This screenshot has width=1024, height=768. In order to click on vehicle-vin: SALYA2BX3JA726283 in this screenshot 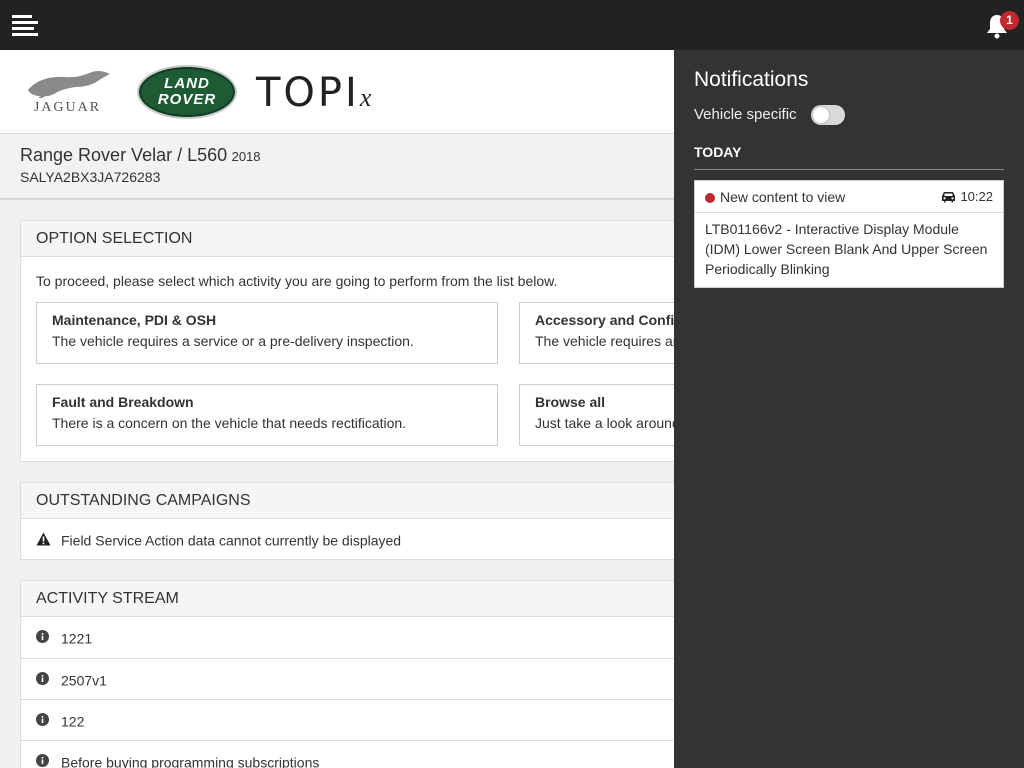, I will do `click(90, 177)`.